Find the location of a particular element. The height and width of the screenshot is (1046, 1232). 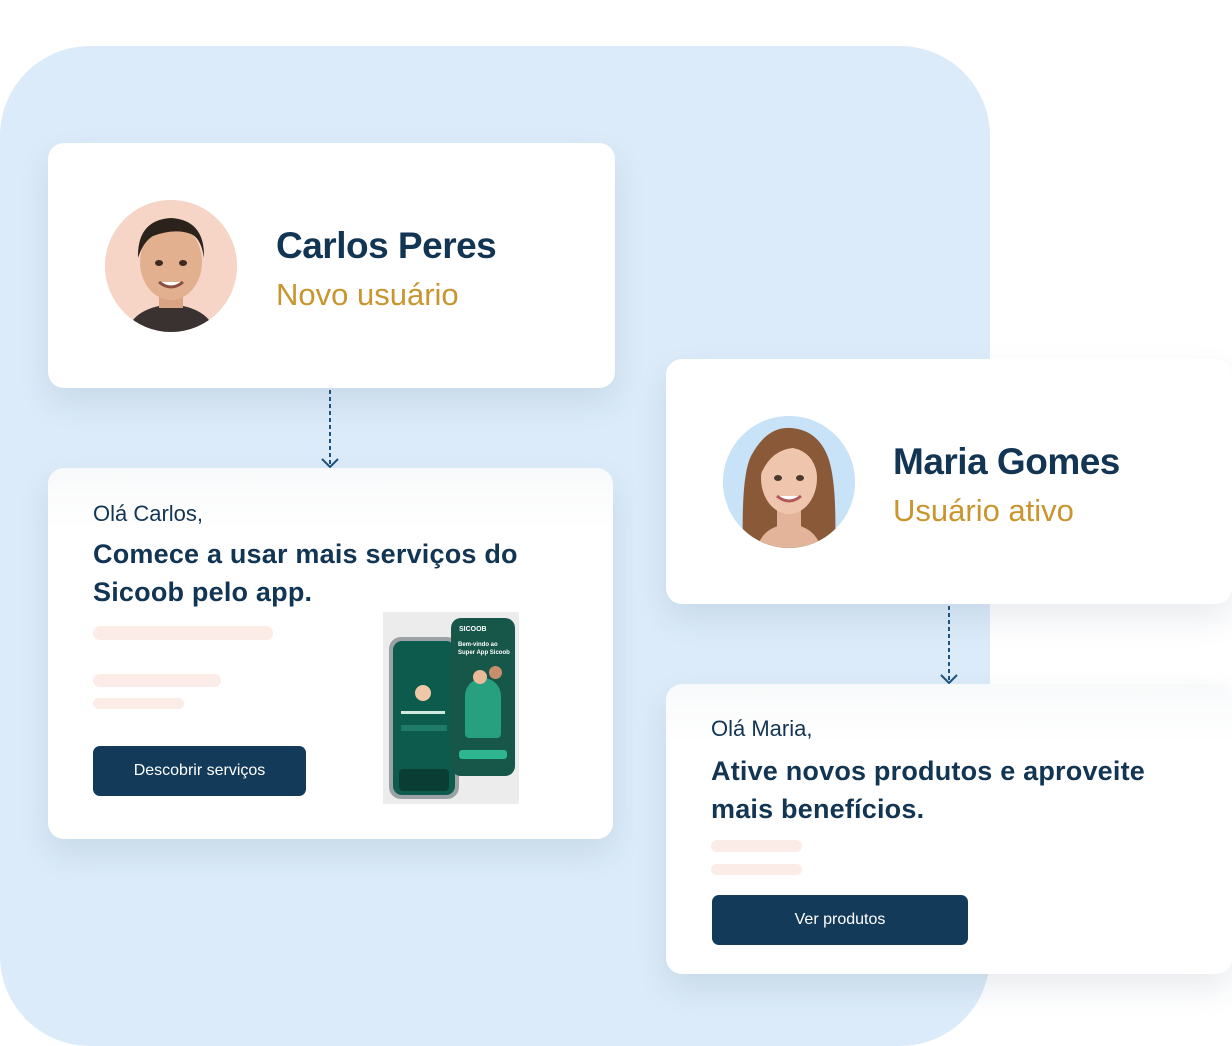

discover-services-button: Descobrir serviços is located at coordinates (199, 771).